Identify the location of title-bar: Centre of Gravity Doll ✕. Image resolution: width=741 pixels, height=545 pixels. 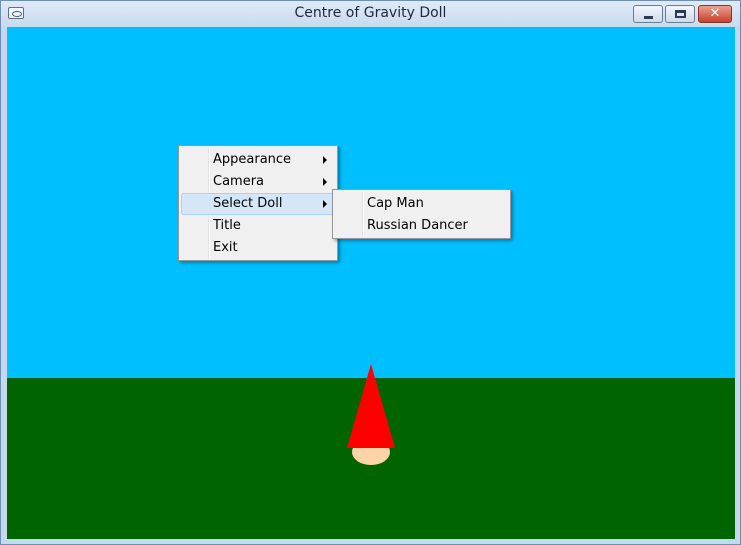
(370, 13).